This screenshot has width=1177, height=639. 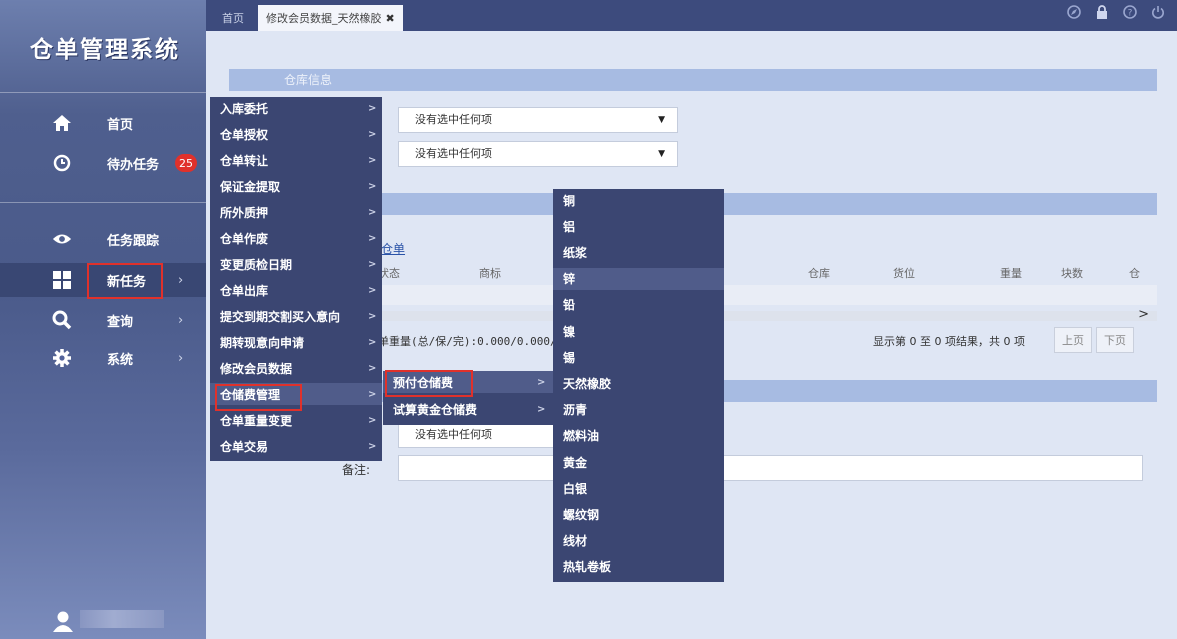 I want to click on top-bar: 首页 修改会员数据_天然橡胶 ✖ ?, so click(x=691, y=15).